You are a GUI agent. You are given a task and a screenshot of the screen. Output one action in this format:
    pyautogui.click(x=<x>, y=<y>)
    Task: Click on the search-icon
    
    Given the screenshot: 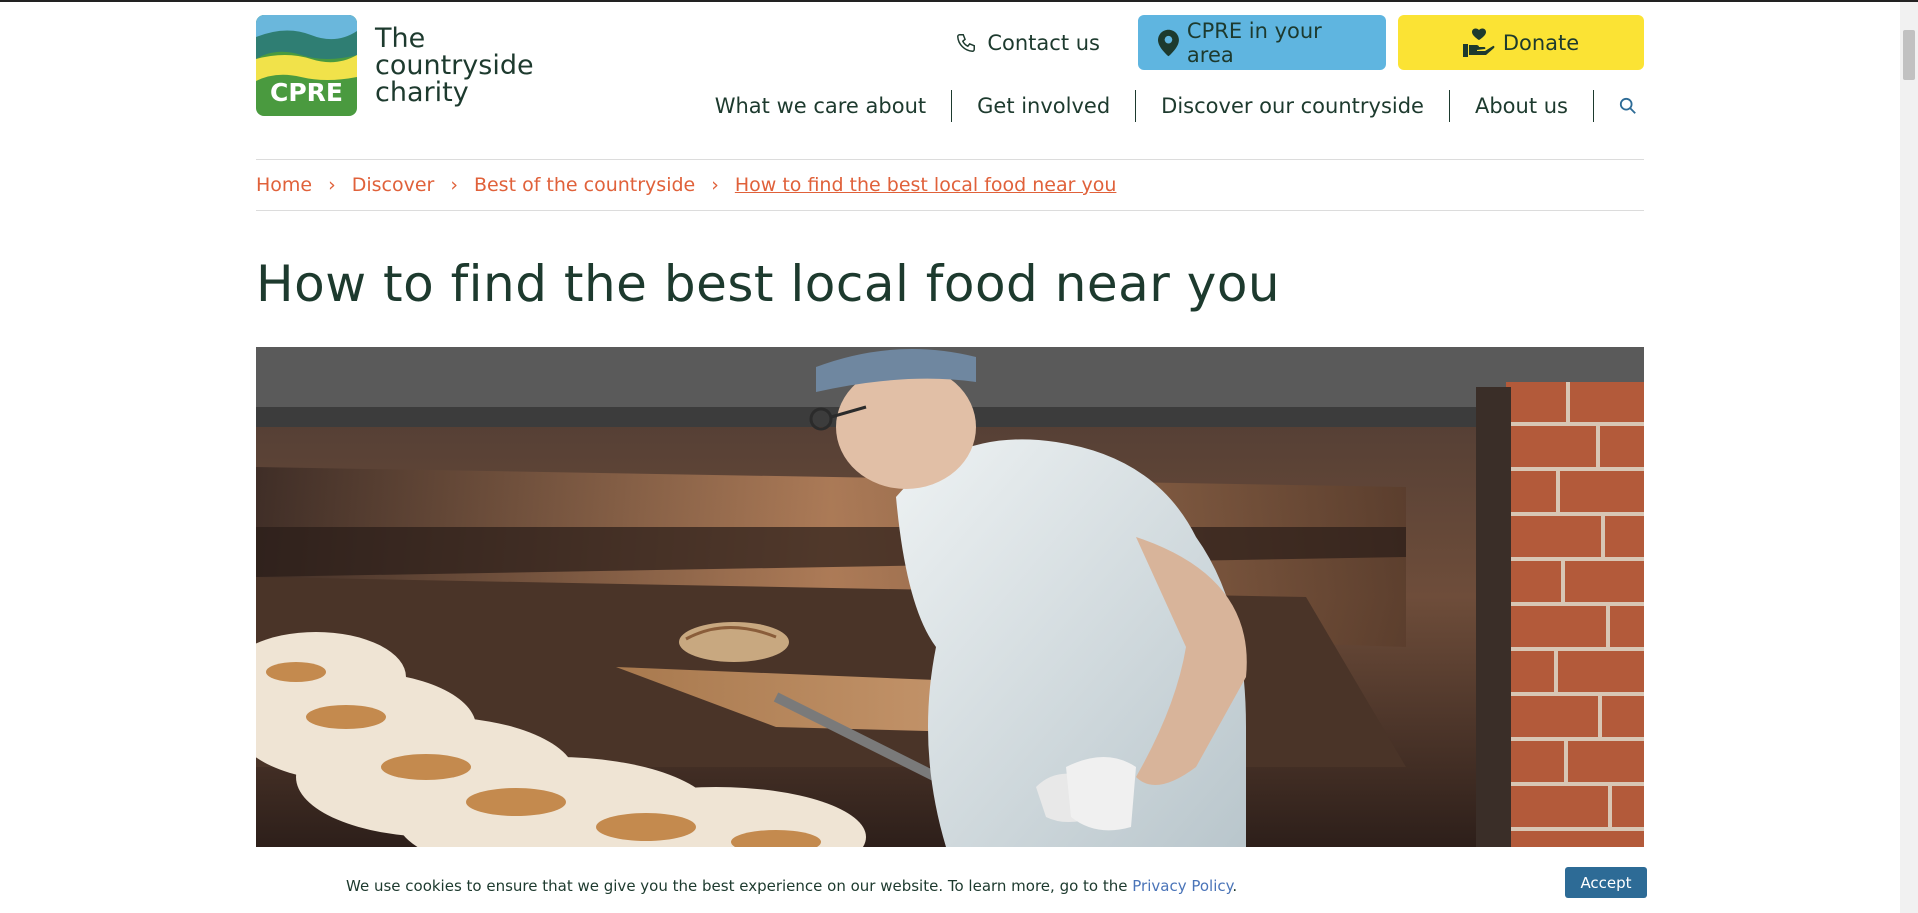 What is the action you would take?
    pyautogui.click(x=1627, y=105)
    